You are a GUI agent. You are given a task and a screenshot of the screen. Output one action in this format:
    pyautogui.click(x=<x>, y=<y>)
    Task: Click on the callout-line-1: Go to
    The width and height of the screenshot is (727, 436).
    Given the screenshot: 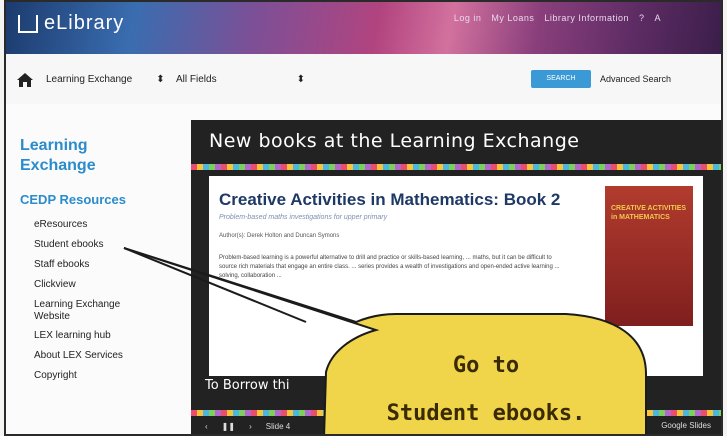 What is the action you would take?
    pyautogui.click(x=486, y=365)
    